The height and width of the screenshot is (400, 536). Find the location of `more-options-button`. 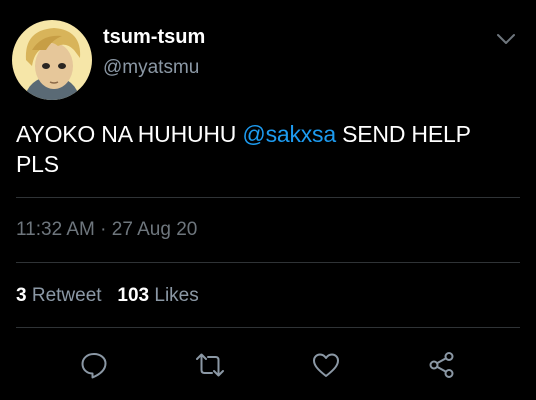

more-options-button is located at coordinates (506, 39).